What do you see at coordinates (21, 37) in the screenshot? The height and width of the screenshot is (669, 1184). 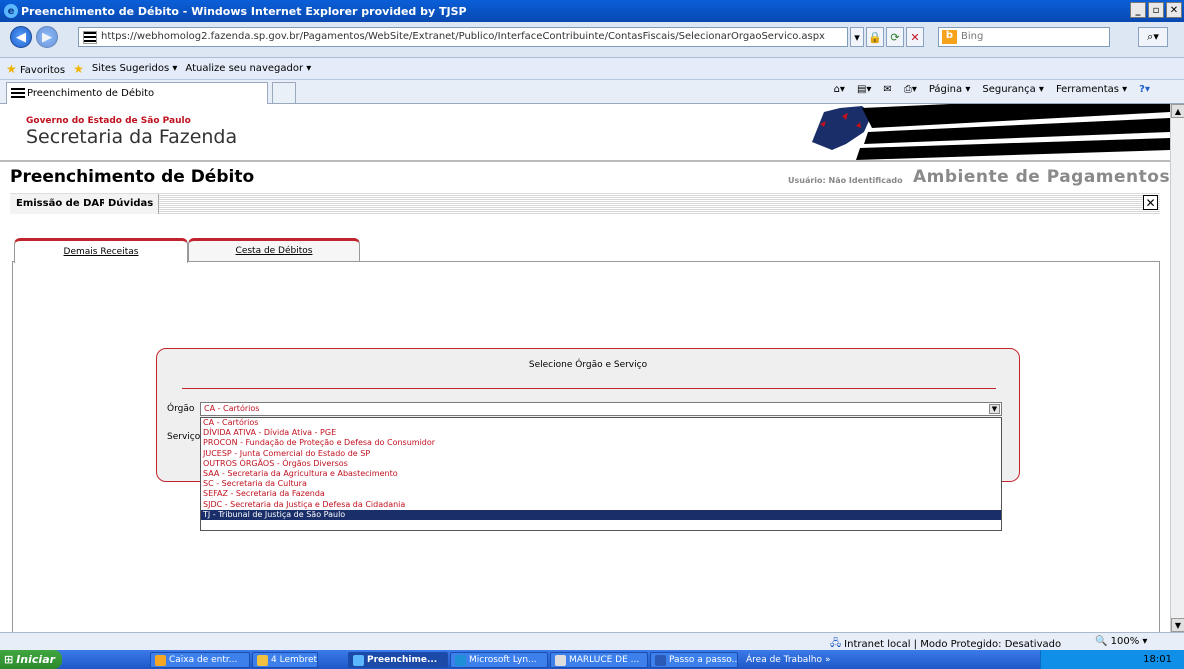 I see `back-button: ◀` at bounding box center [21, 37].